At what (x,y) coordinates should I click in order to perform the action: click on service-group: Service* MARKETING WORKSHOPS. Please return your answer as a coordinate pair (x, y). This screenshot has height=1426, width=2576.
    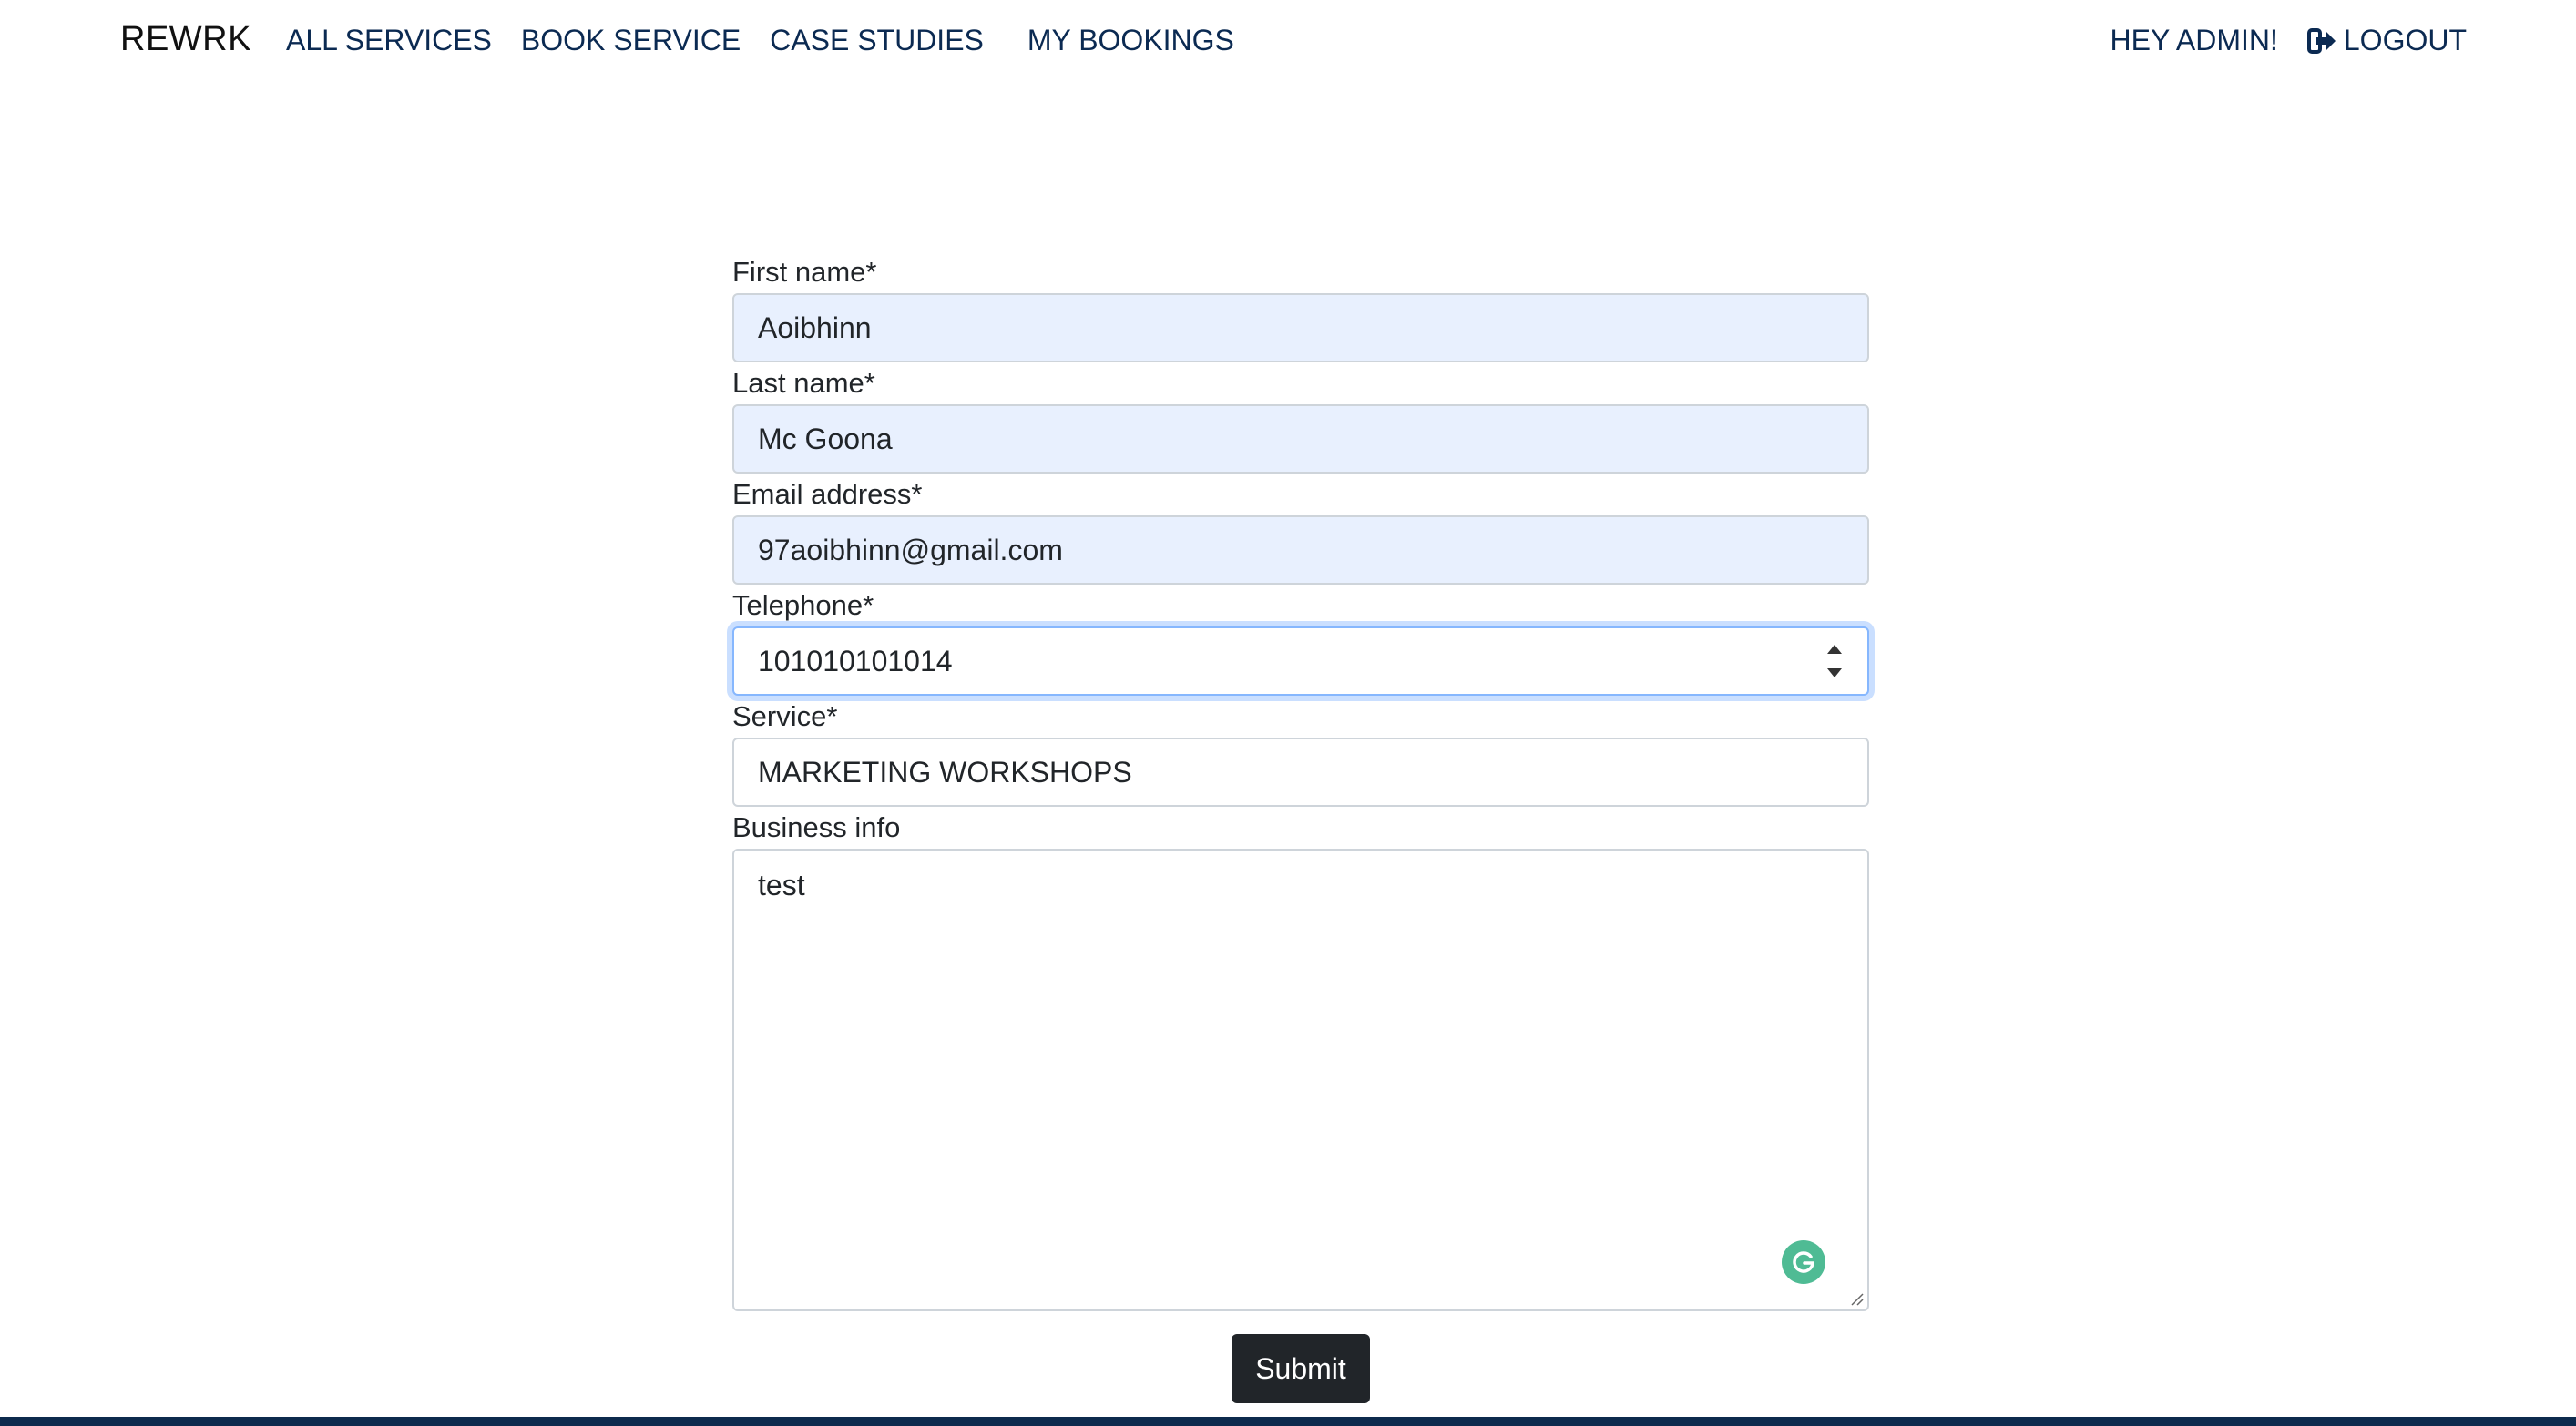
    Looking at the image, I should click on (1300, 751).